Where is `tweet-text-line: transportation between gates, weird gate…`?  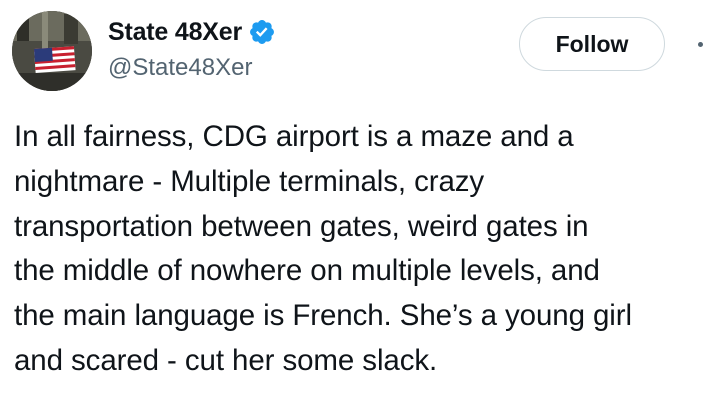 tweet-text-line: transportation between gates, weird gate… is located at coordinates (301, 226).